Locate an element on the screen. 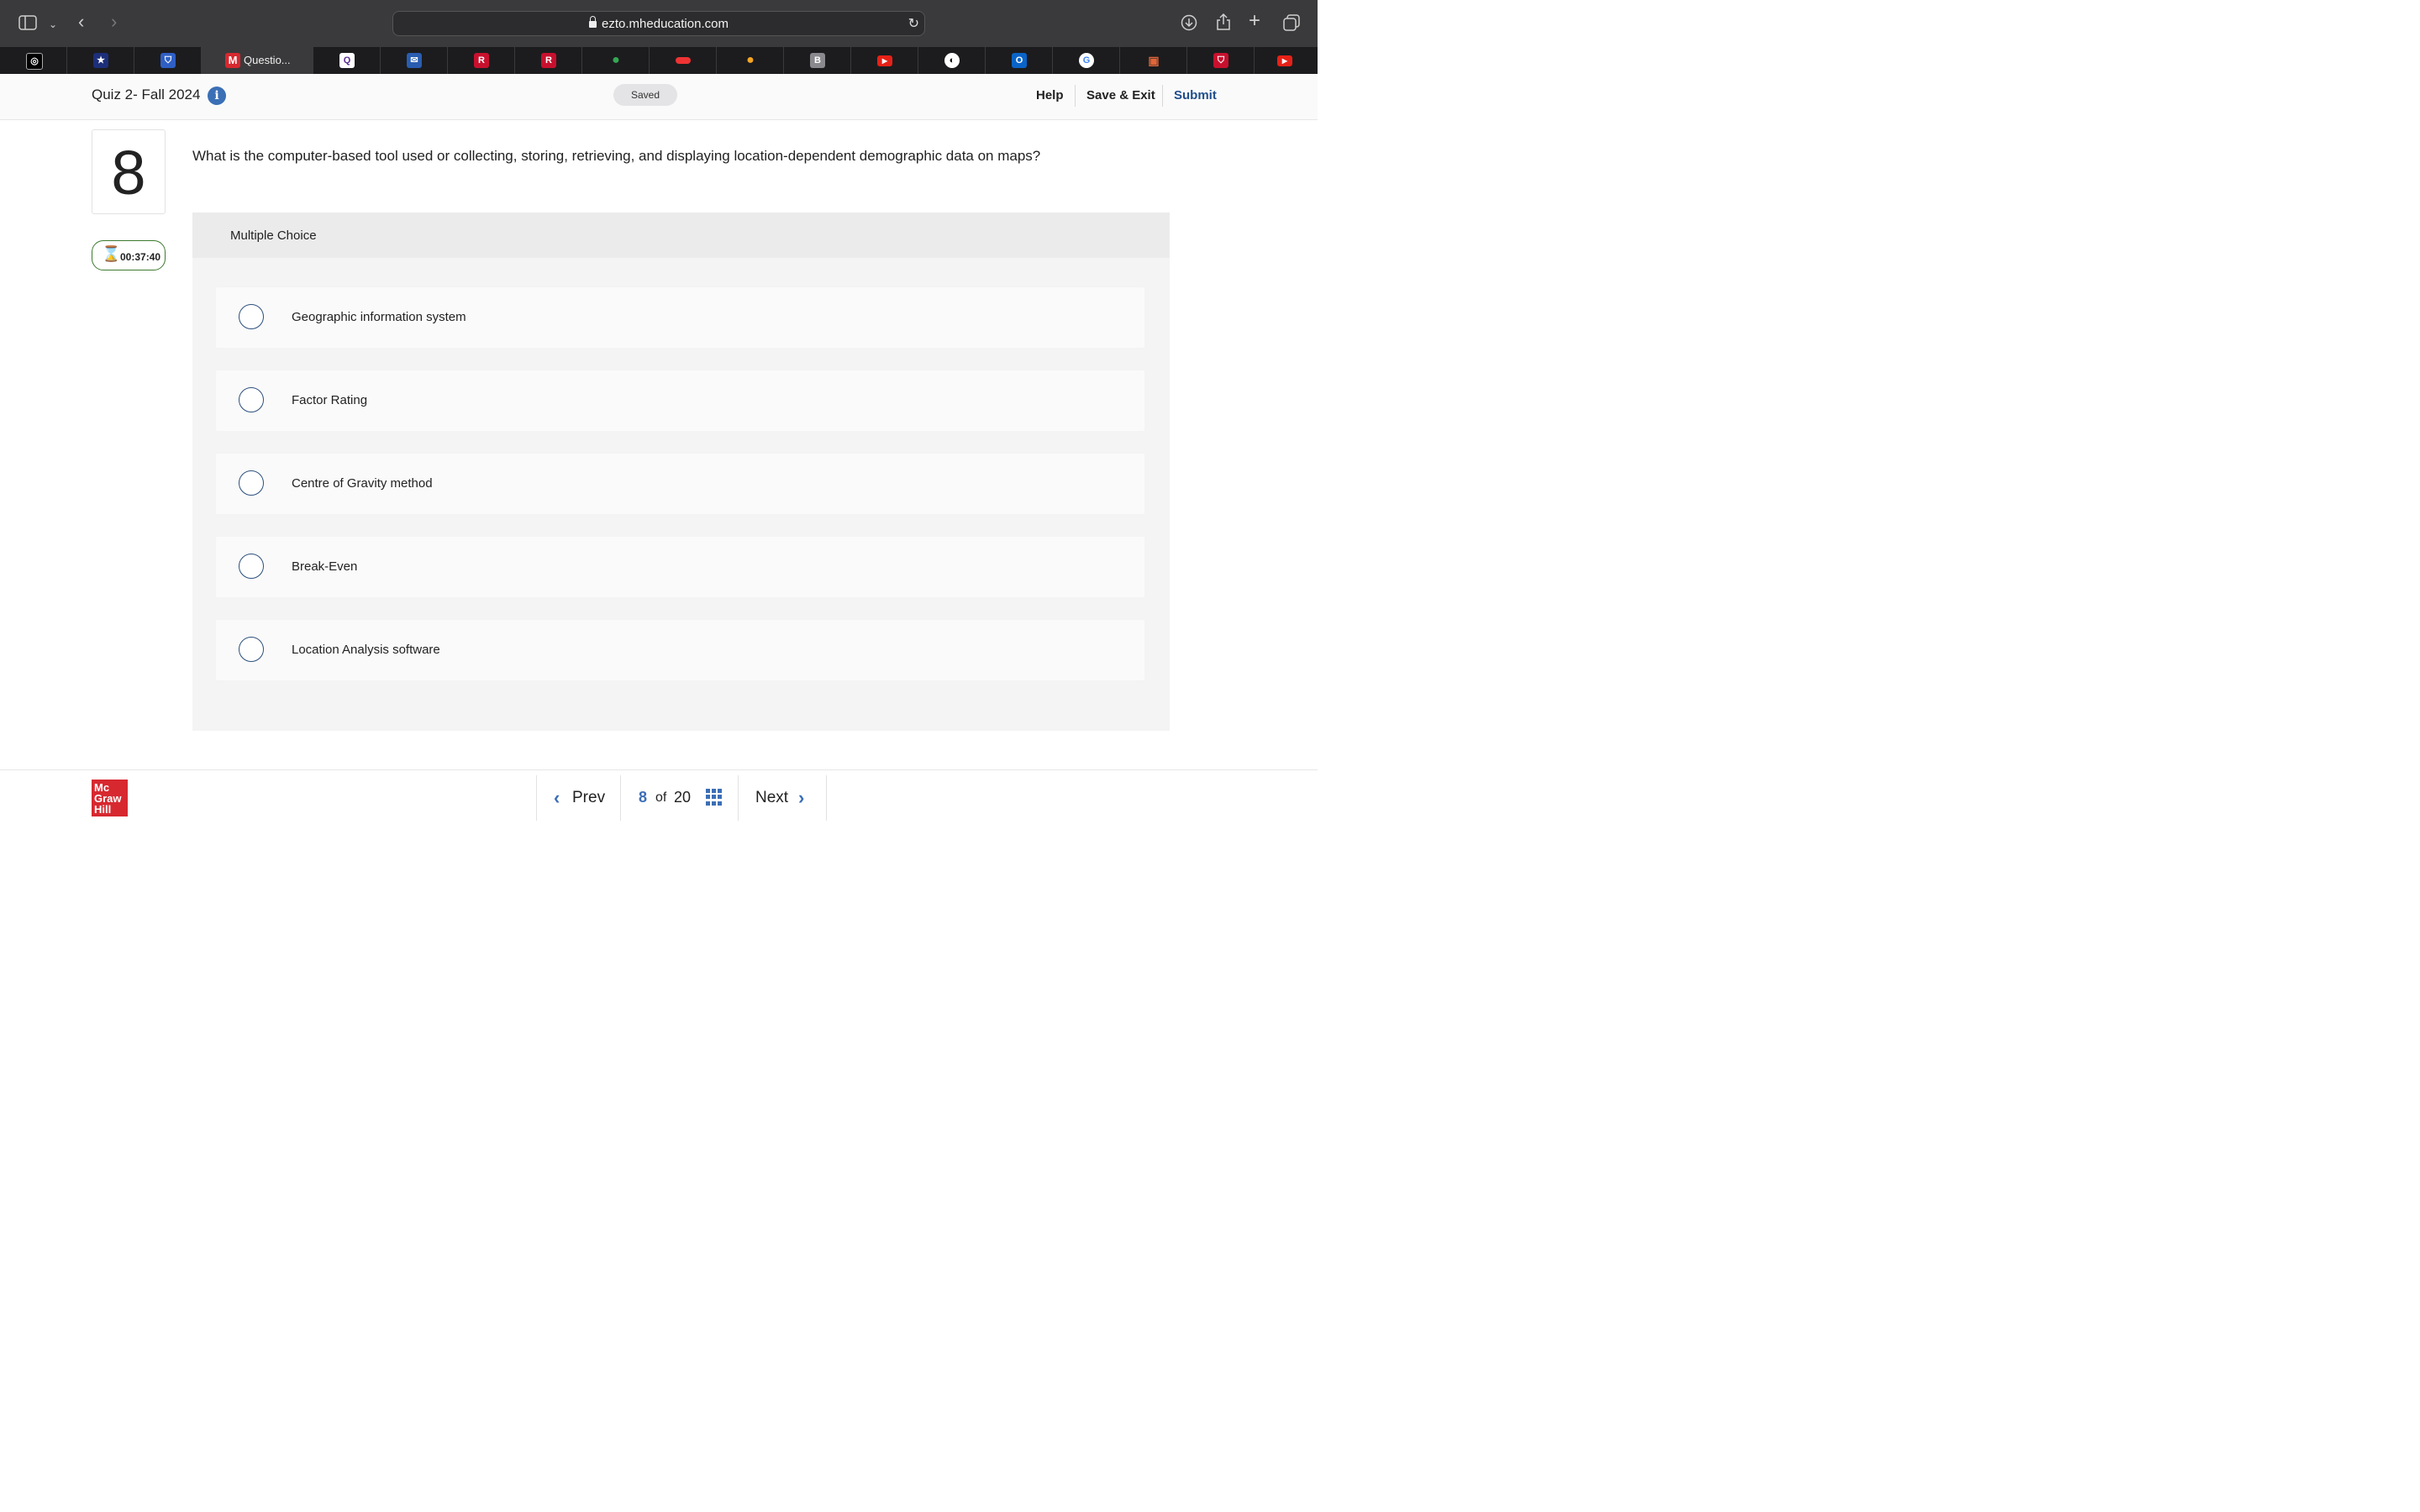  tab-shield-red: ⛉ is located at coordinates (1221, 60).